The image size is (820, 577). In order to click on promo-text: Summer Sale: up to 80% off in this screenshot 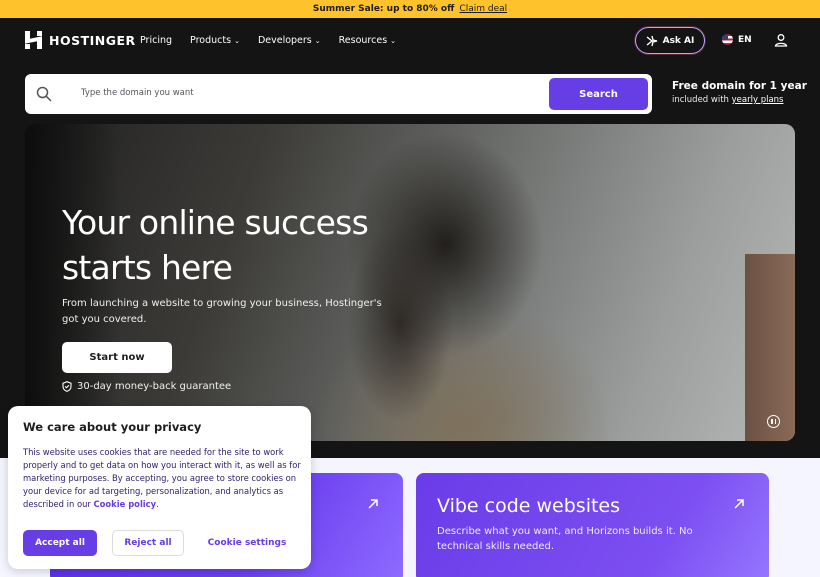, I will do `click(383, 9)`.